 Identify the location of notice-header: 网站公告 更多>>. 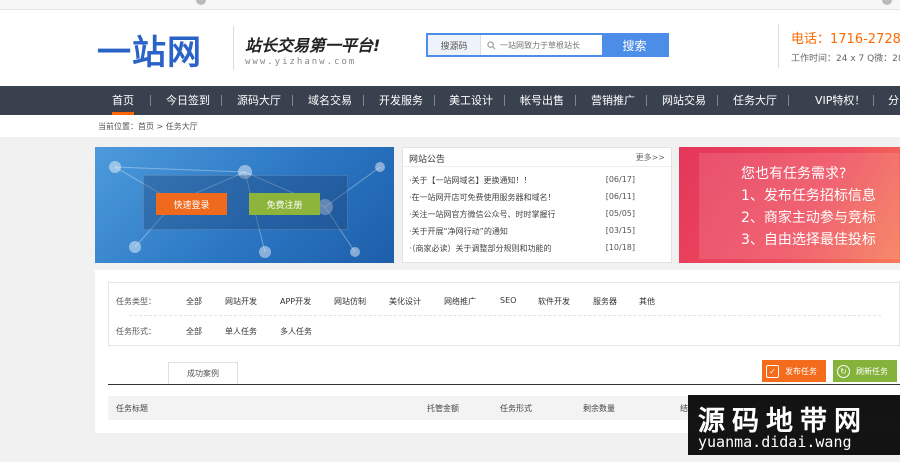
(537, 157).